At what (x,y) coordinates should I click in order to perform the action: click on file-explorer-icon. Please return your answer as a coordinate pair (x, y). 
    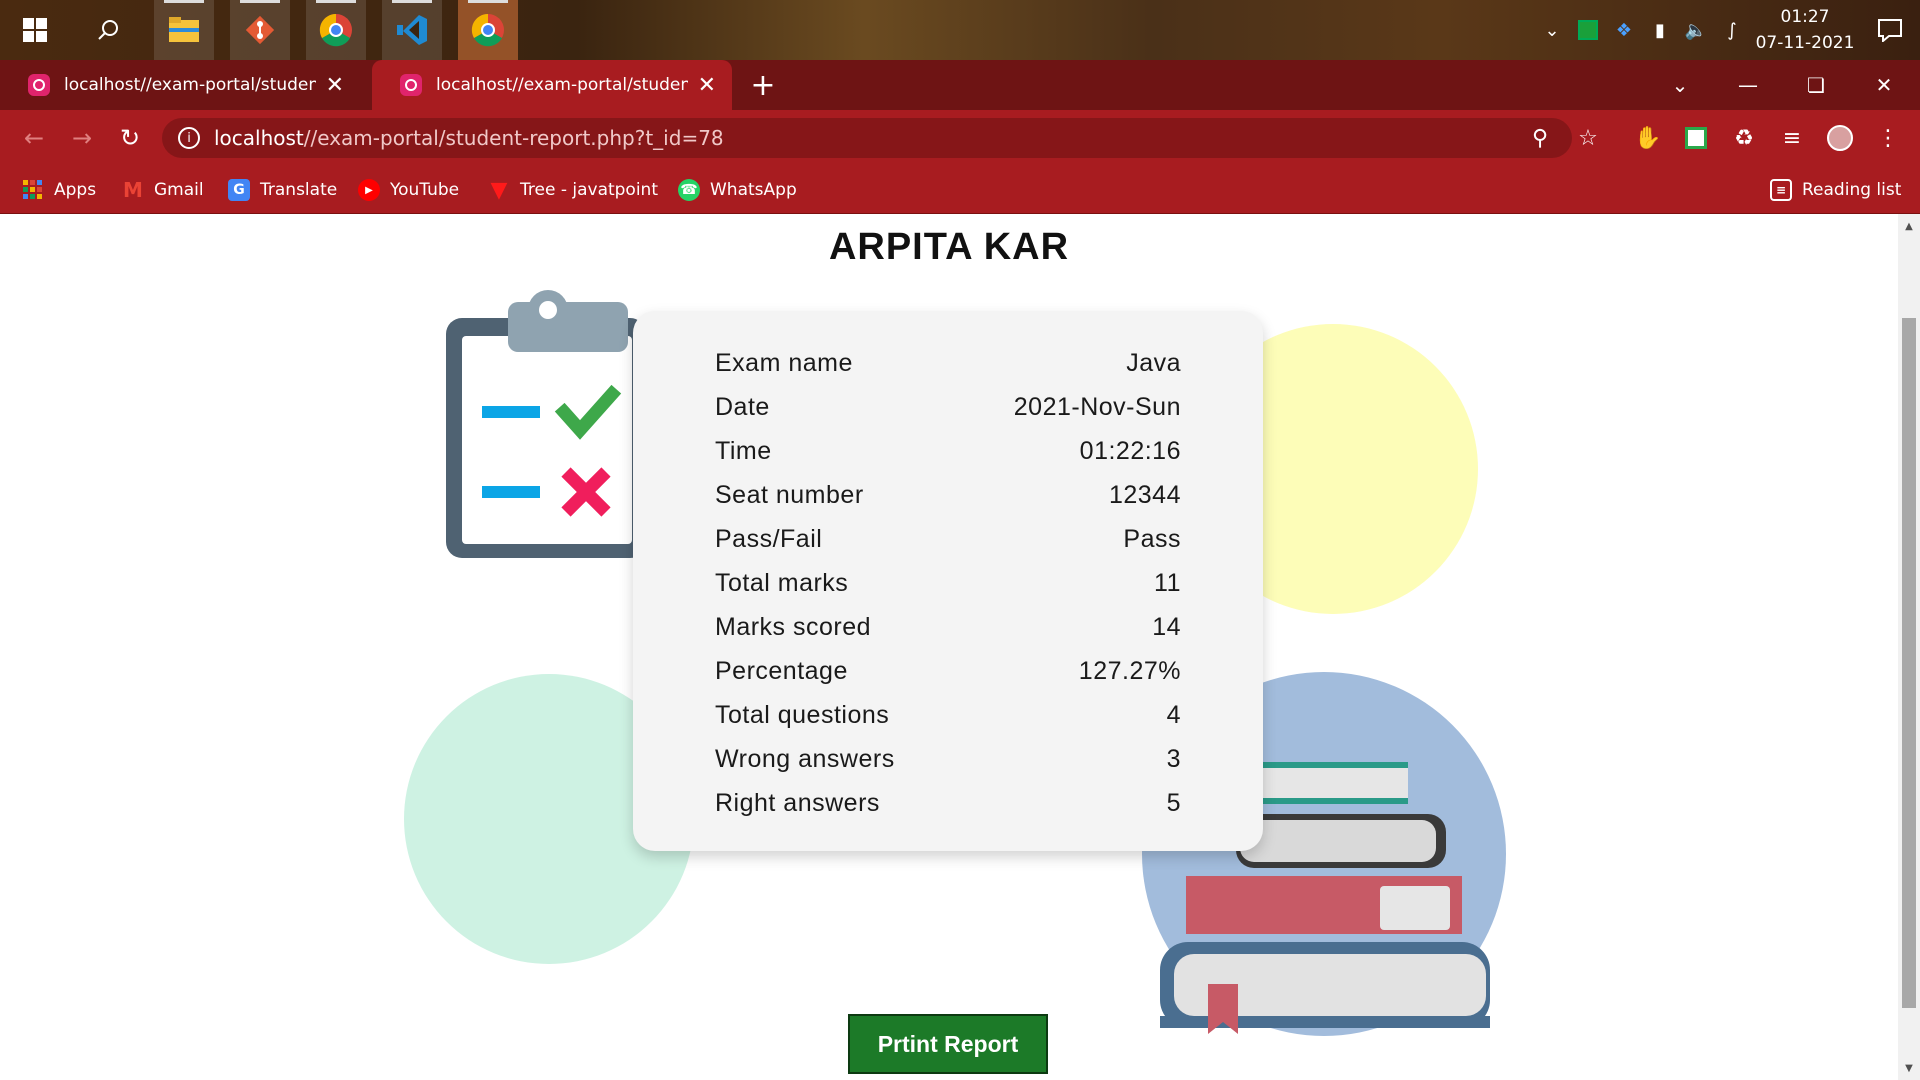
    Looking at the image, I should click on (184, 30).